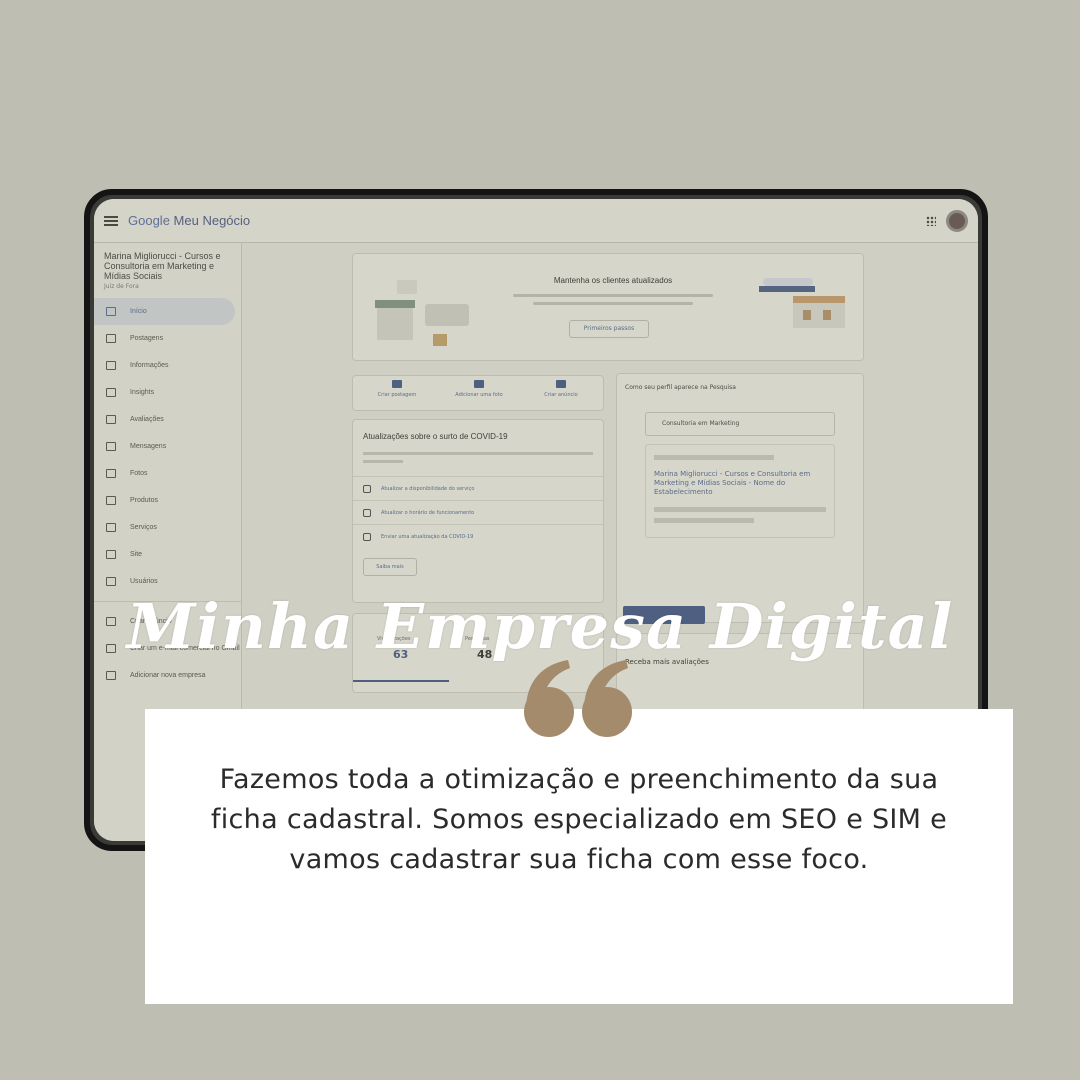  Describe the element at coordinates (478, 488) in the screenshot. I see `covid-row-availability: Atualizar a disponibilidade do serviço` at that location.